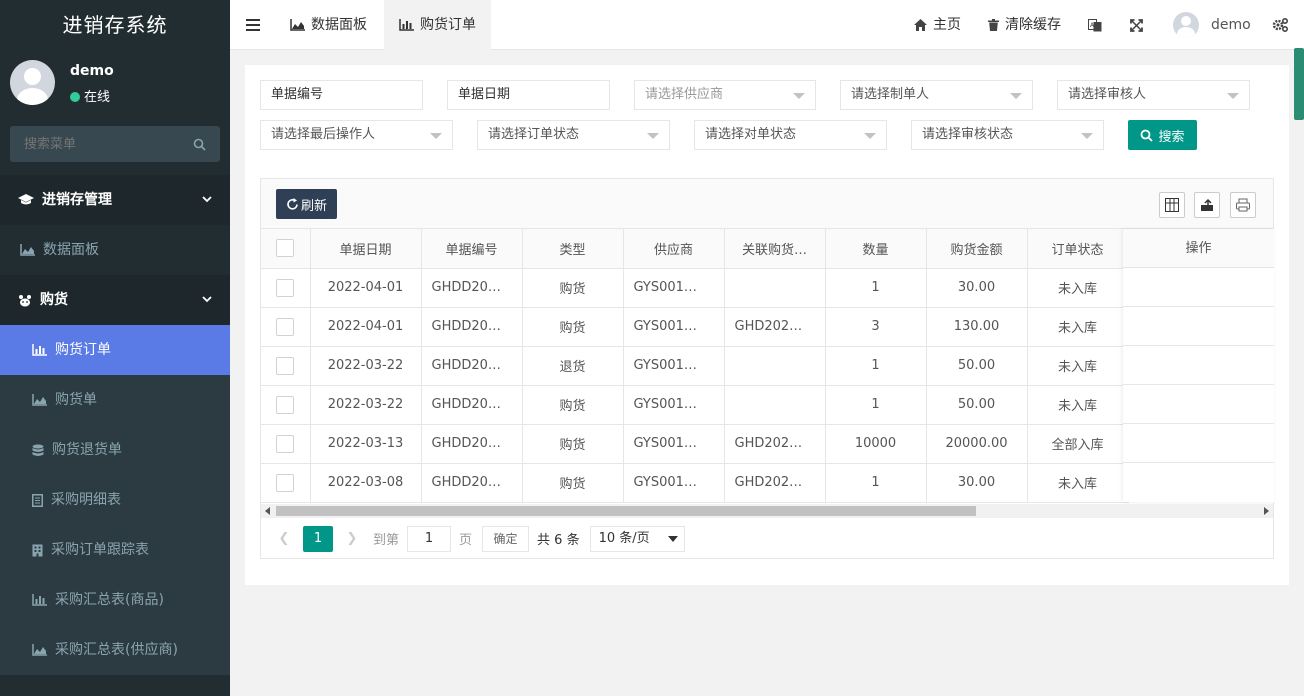 Image resolution: width=1304 pixels, height=696 pixels. I want to click on review-status-select: 请选择审核状态, so click(1007, 135).